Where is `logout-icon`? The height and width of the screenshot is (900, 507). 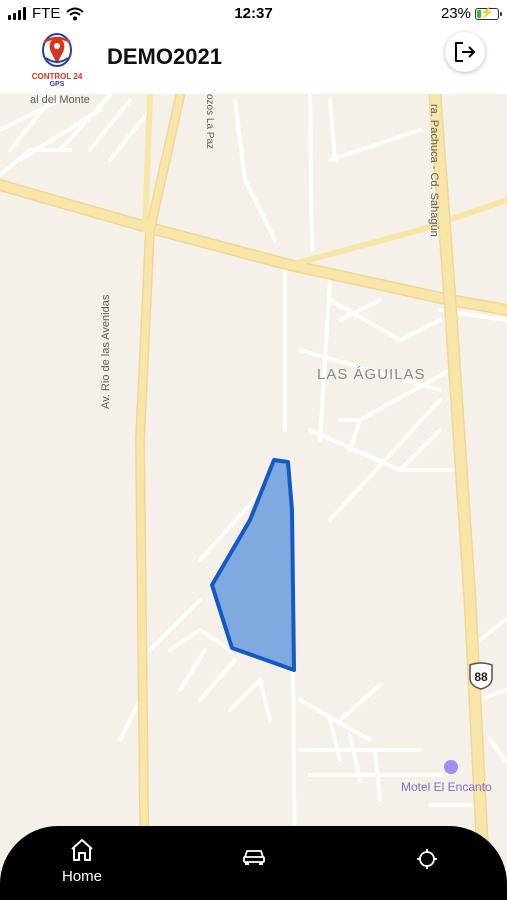
logout-icon is located at coordinates (465, 52).